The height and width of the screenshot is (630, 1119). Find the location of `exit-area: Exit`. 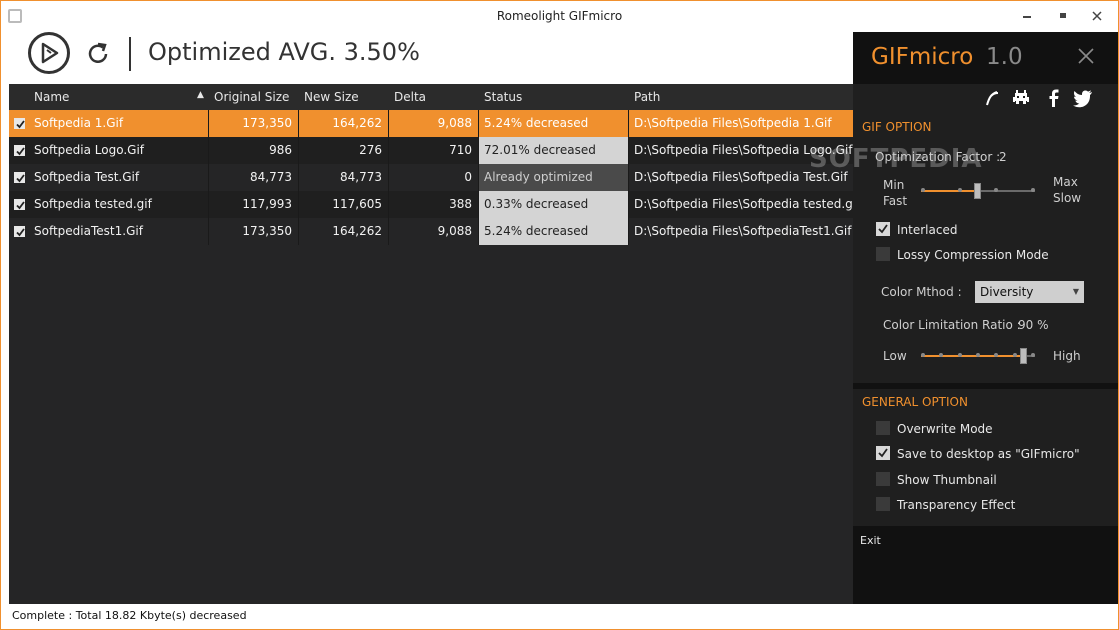

exit-area: Exit is located at coordinates (985, 565).